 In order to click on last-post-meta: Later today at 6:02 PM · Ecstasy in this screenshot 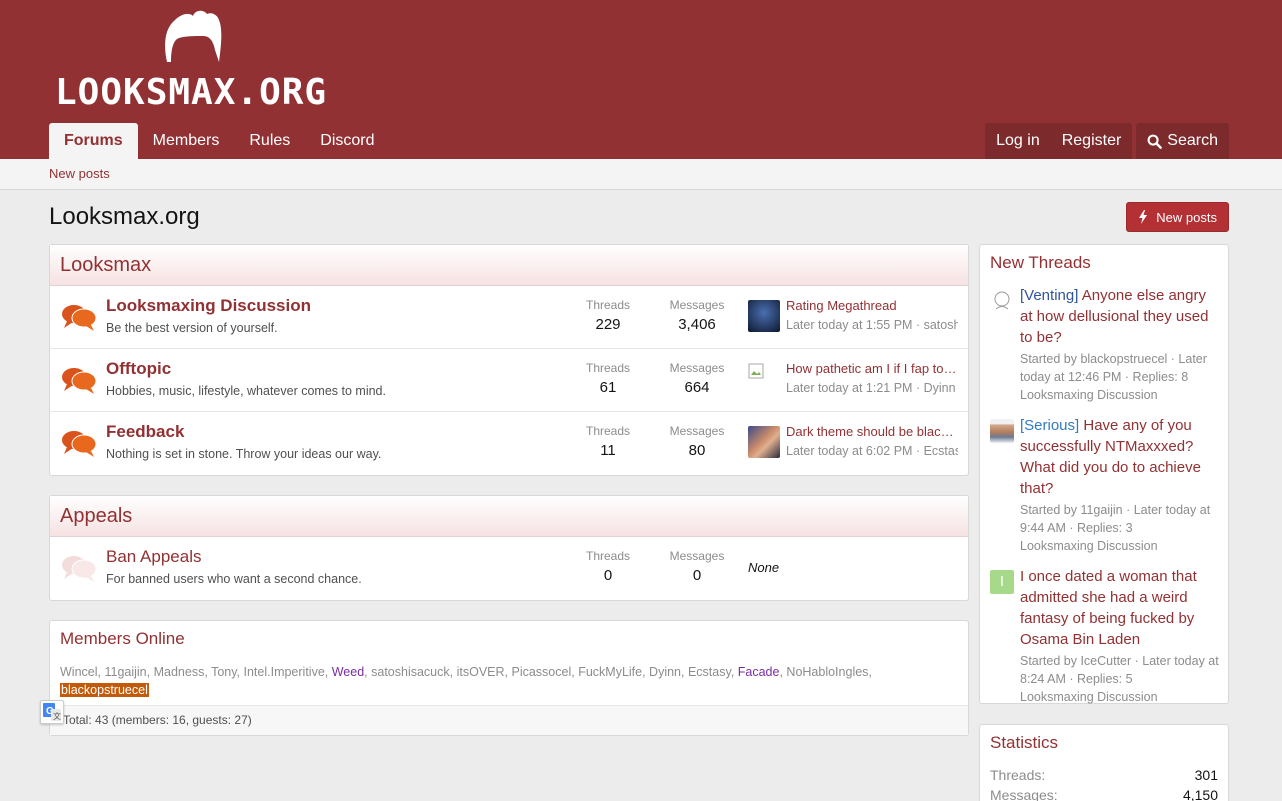, I will do `click(872, 451)`.